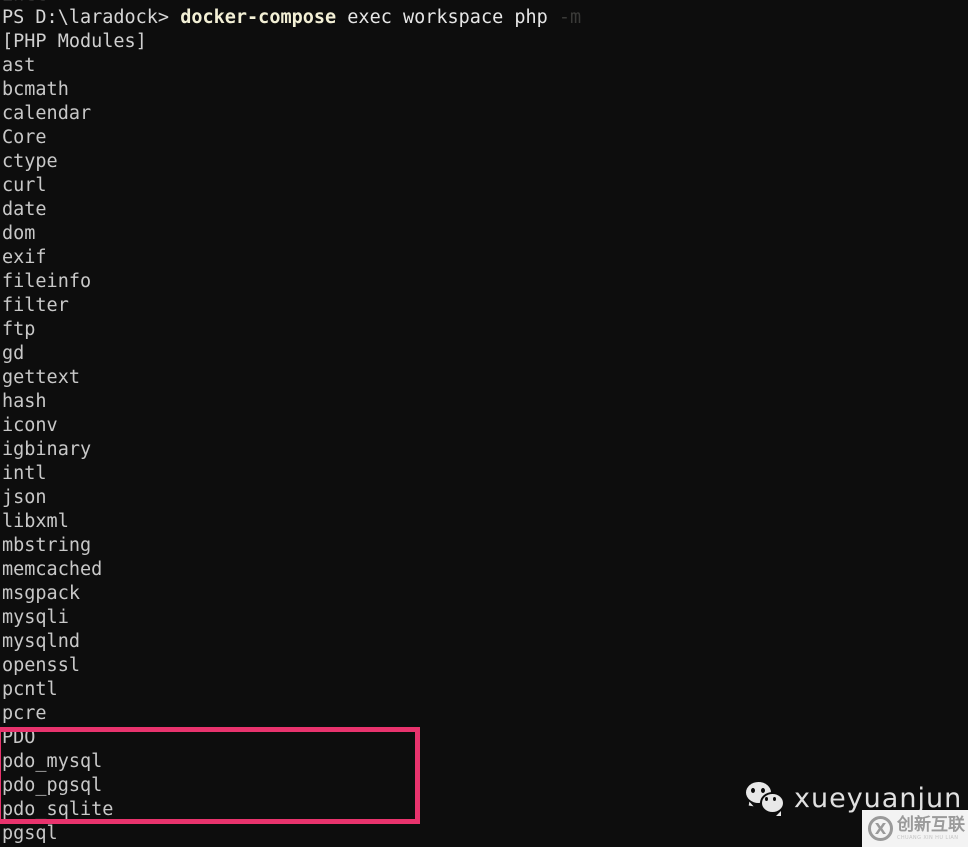  I want to click on module-row: exif, so click(24, 257).